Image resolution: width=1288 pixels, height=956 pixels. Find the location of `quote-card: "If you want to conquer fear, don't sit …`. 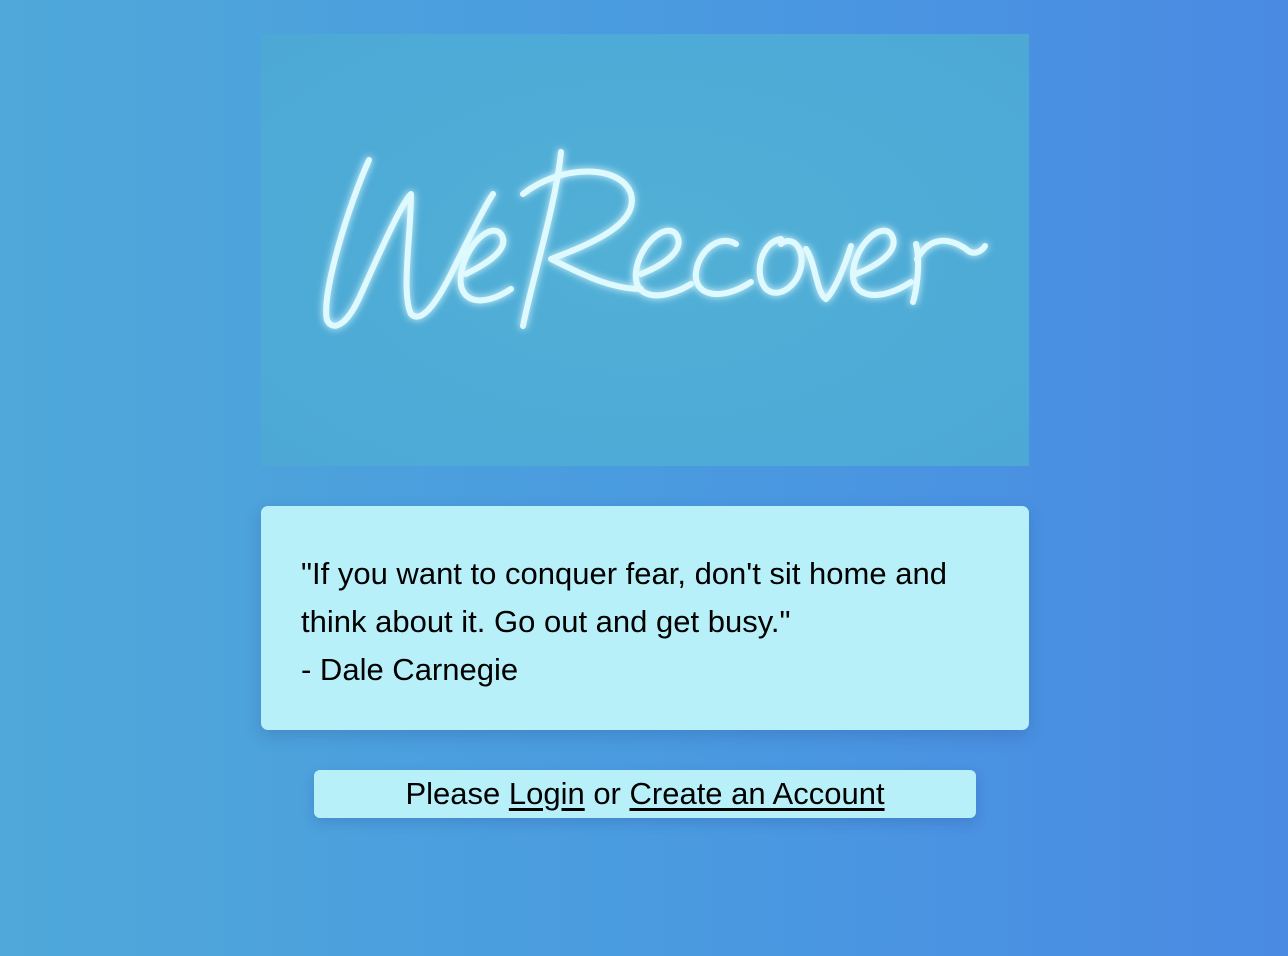

quote-card: "If you want to conquer fear, don't sit … is located at coordinates (645, 618).